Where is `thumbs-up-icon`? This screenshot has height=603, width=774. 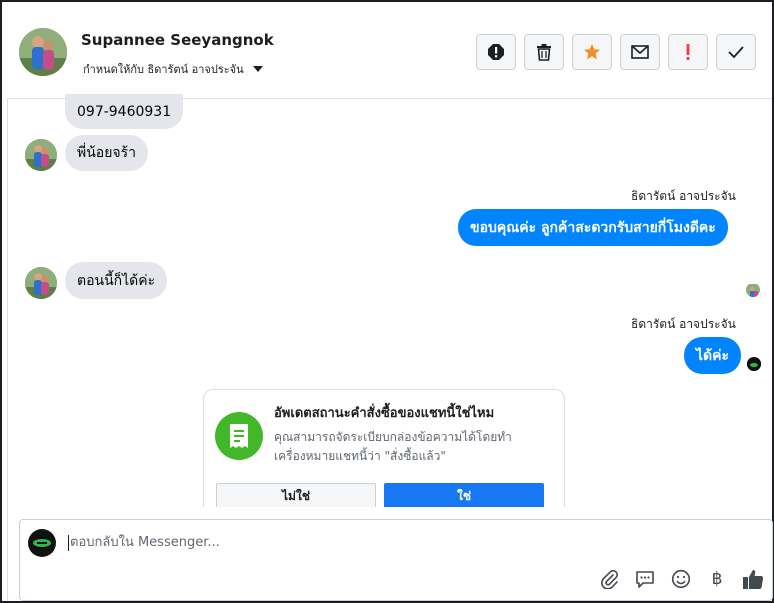 thumbs-up-icon is located at coordinates (753, 580).